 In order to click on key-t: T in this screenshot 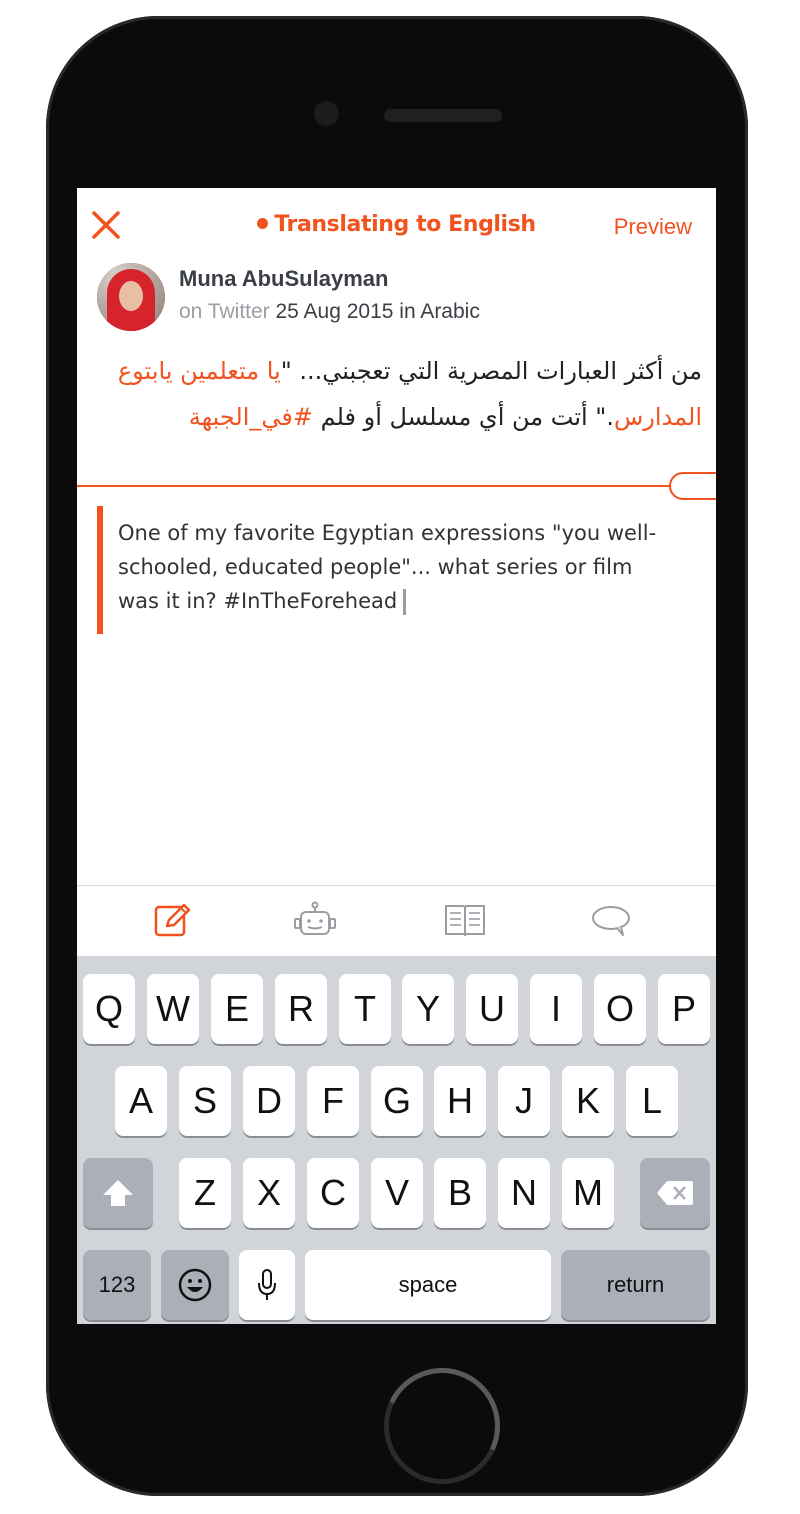, I will do `click(365, 1009)`.